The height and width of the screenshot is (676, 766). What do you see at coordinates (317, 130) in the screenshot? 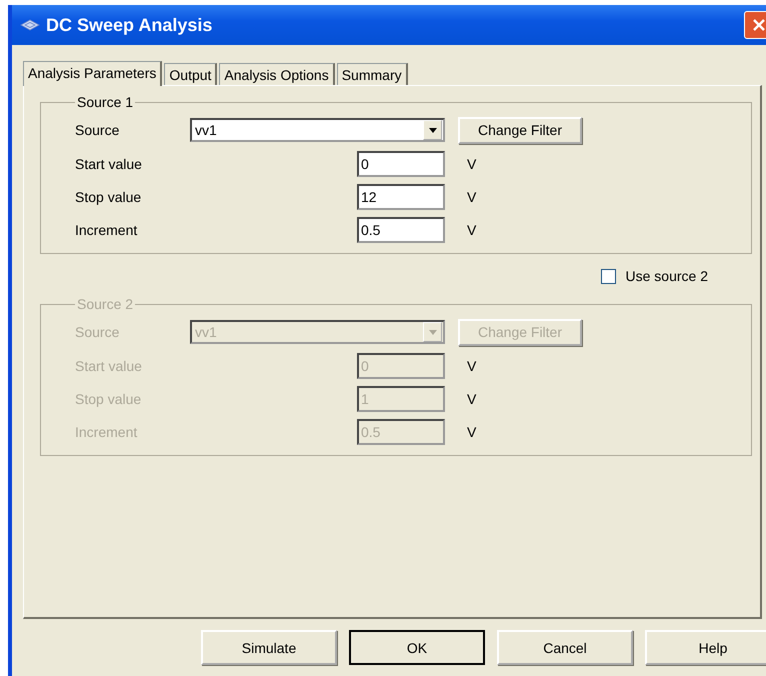
I see `source-dropdown: vv1` at bounding box center [317, 130].